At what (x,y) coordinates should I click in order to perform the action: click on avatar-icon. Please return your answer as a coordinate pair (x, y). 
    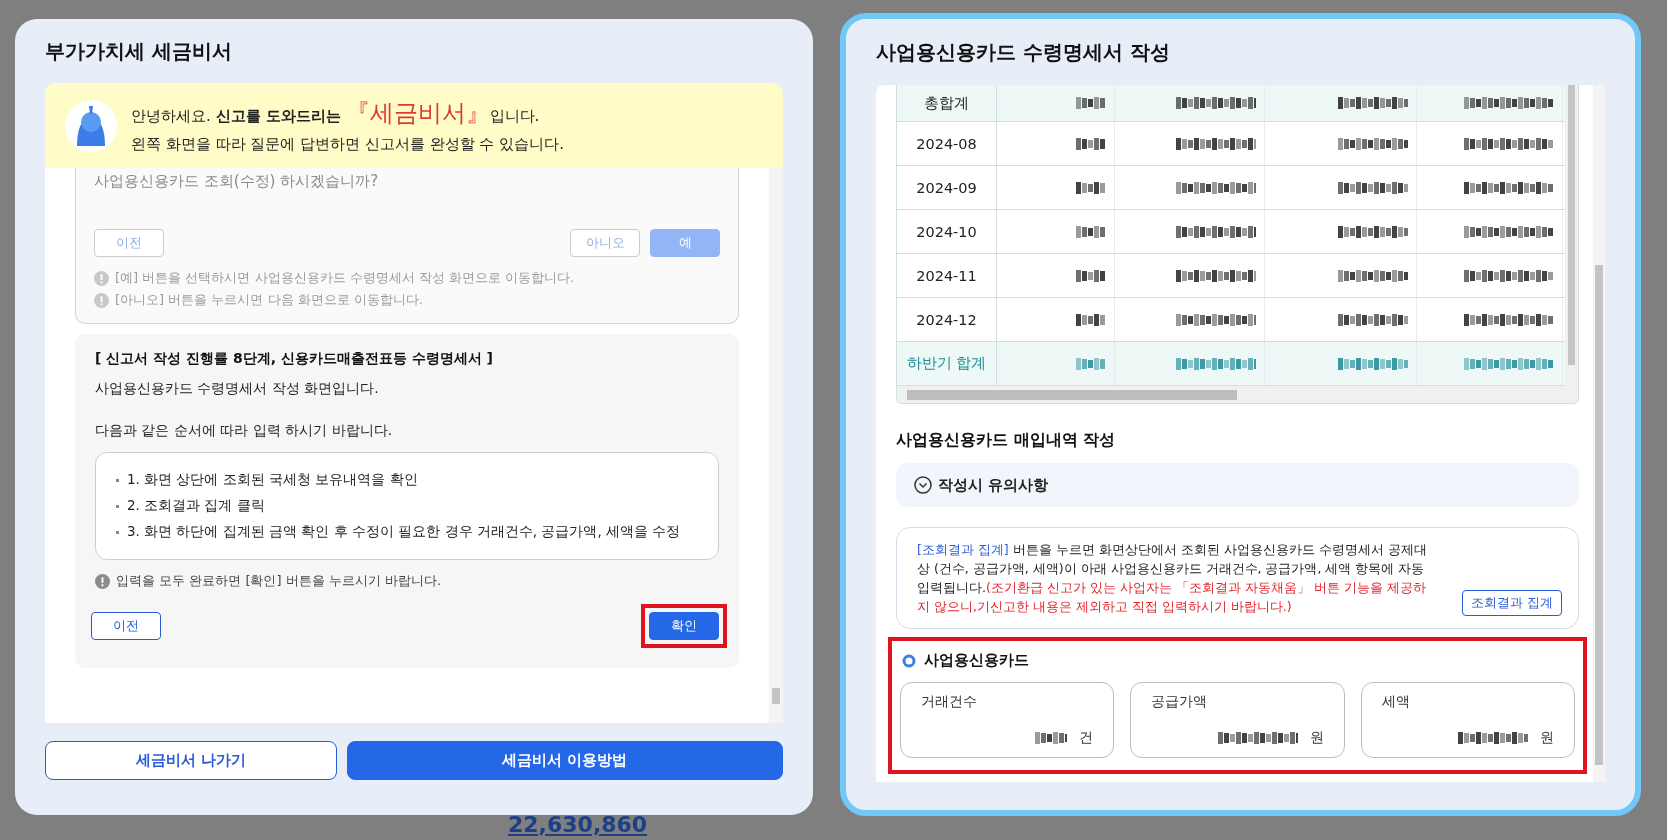
    Looking at the image, I should click on (91, 125).